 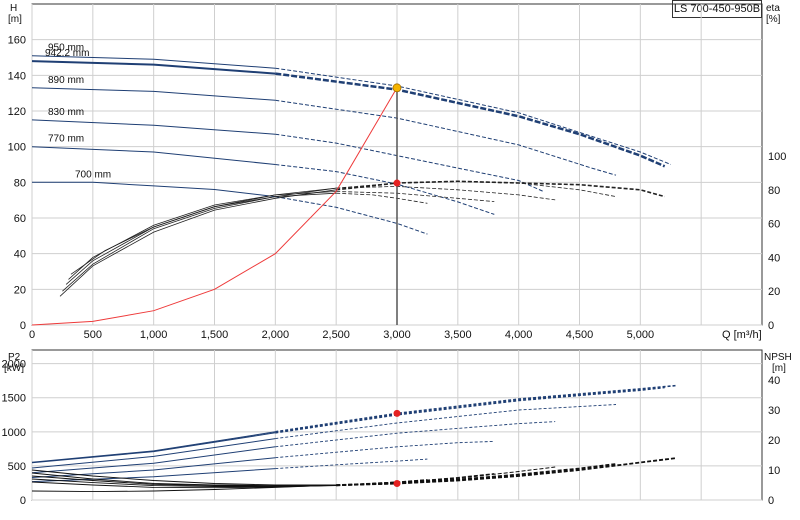 I want to click on x-axis-unit-label: Q [m³/h], so click(x=742, y=335).